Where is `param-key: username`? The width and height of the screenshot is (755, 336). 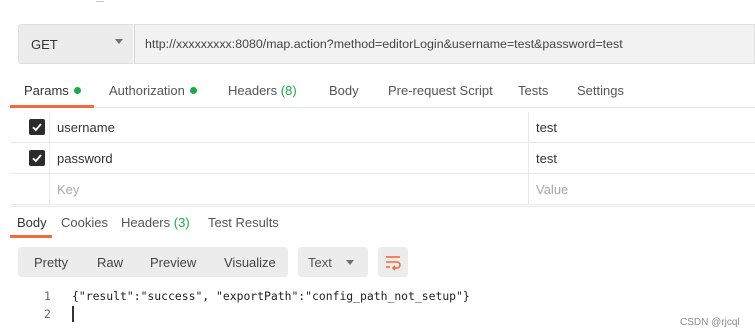 param-key: username is located at coordinates (86, 127).